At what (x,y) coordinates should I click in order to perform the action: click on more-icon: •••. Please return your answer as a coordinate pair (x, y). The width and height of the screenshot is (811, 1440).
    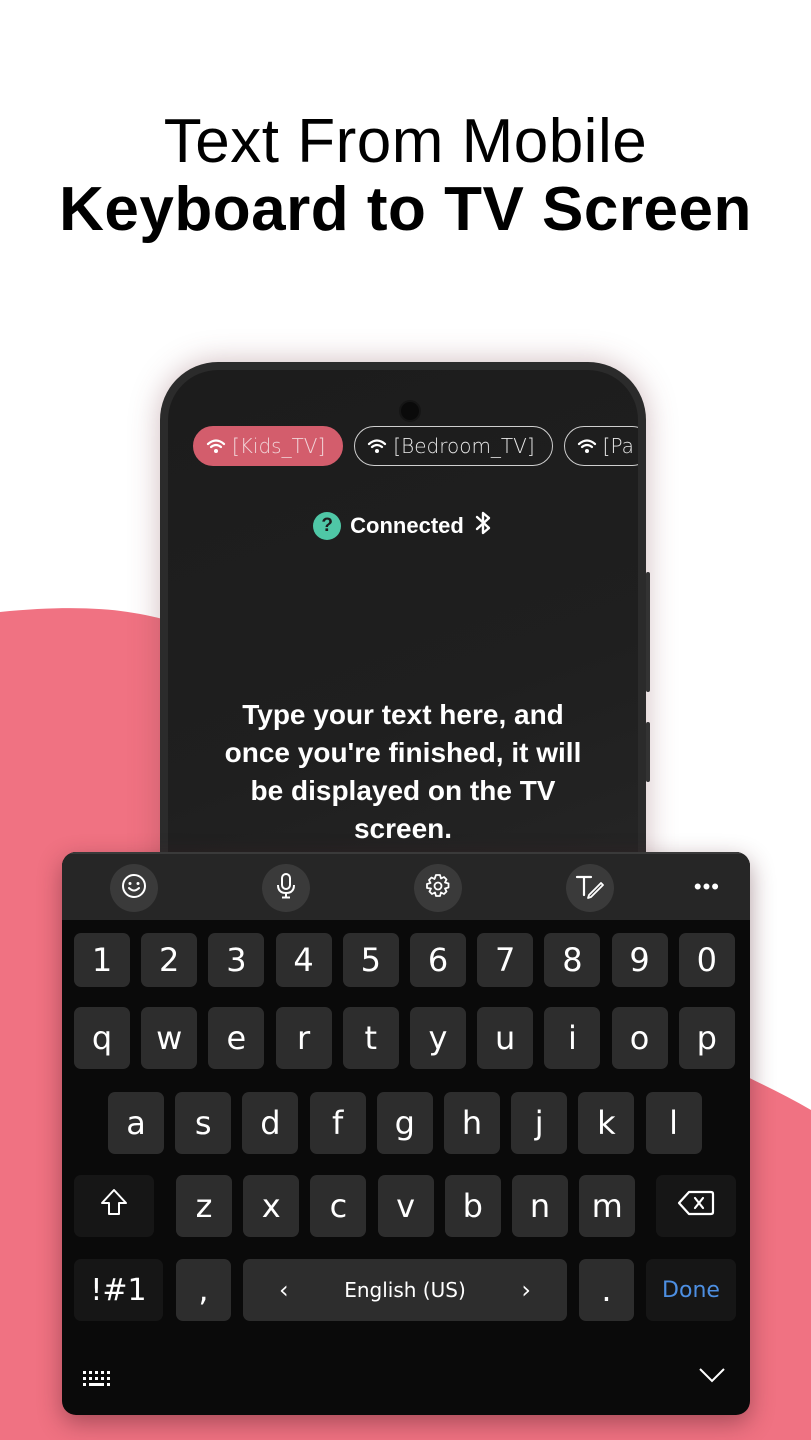
    Looking at the image, I should click on (706, 886).